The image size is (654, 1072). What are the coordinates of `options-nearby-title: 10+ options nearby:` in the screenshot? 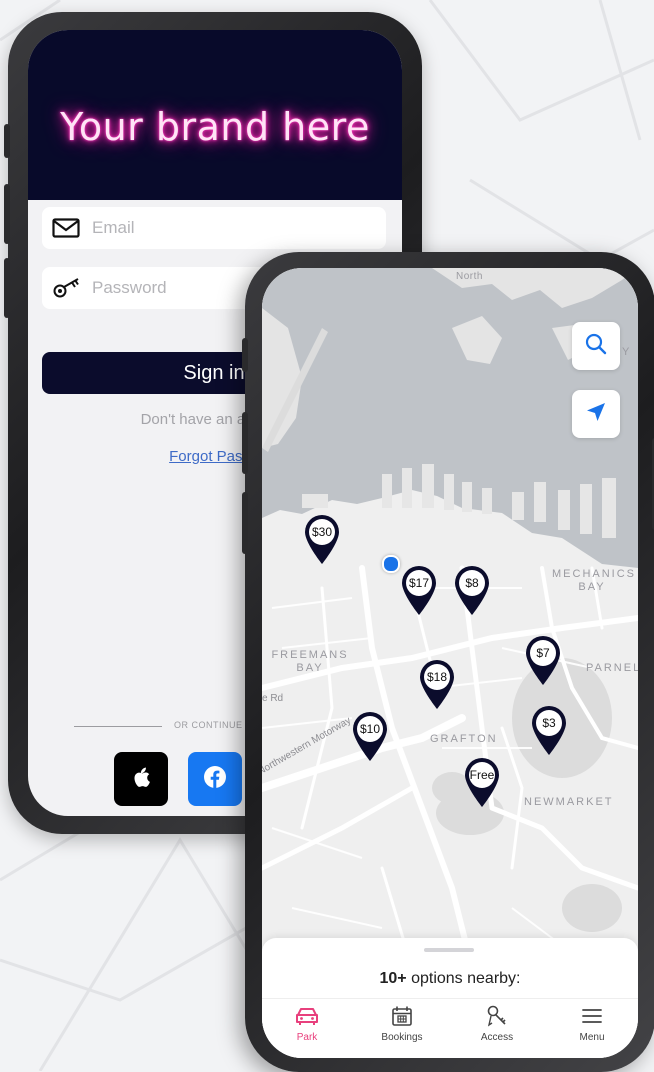 It's located at (450, 979).